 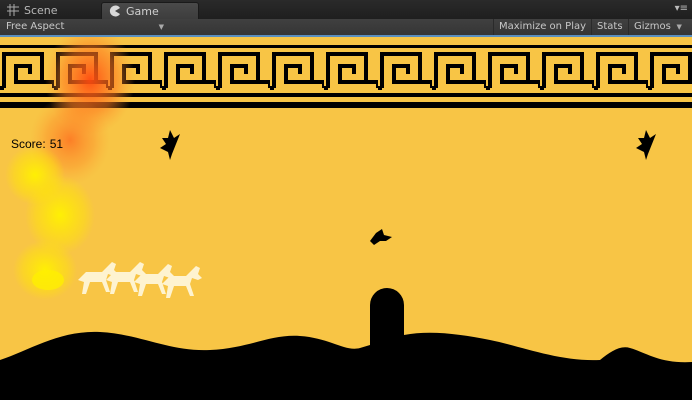 I want to click on gizmos-dropdown: Gizmos ▼, so click(x=656, y=27).